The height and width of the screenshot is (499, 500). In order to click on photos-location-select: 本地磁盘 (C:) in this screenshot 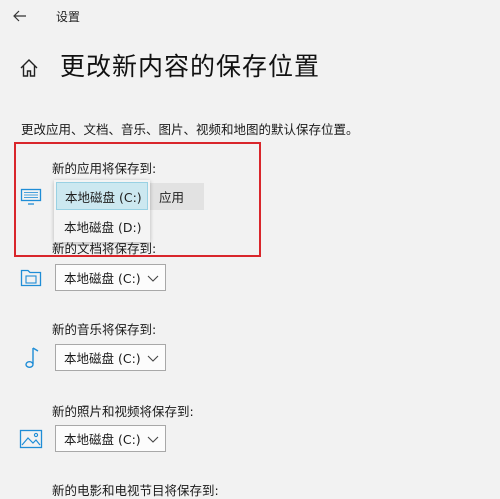, I will do `click(110, 438)`.